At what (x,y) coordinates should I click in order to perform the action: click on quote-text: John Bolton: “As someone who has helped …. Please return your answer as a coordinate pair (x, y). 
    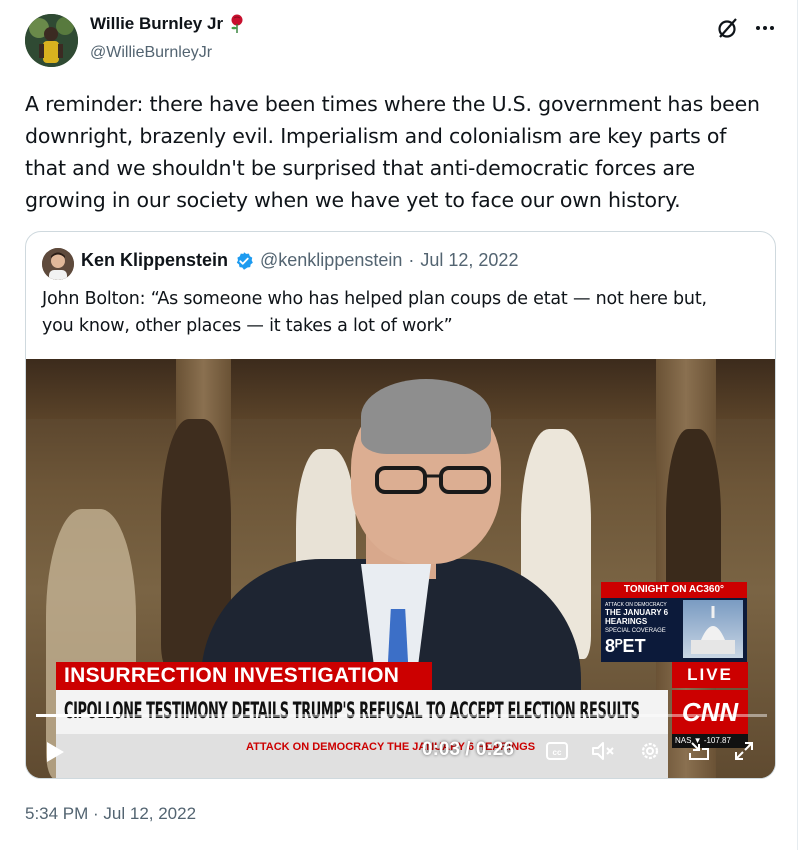
    Looking at the image, I should click on (374, 312).